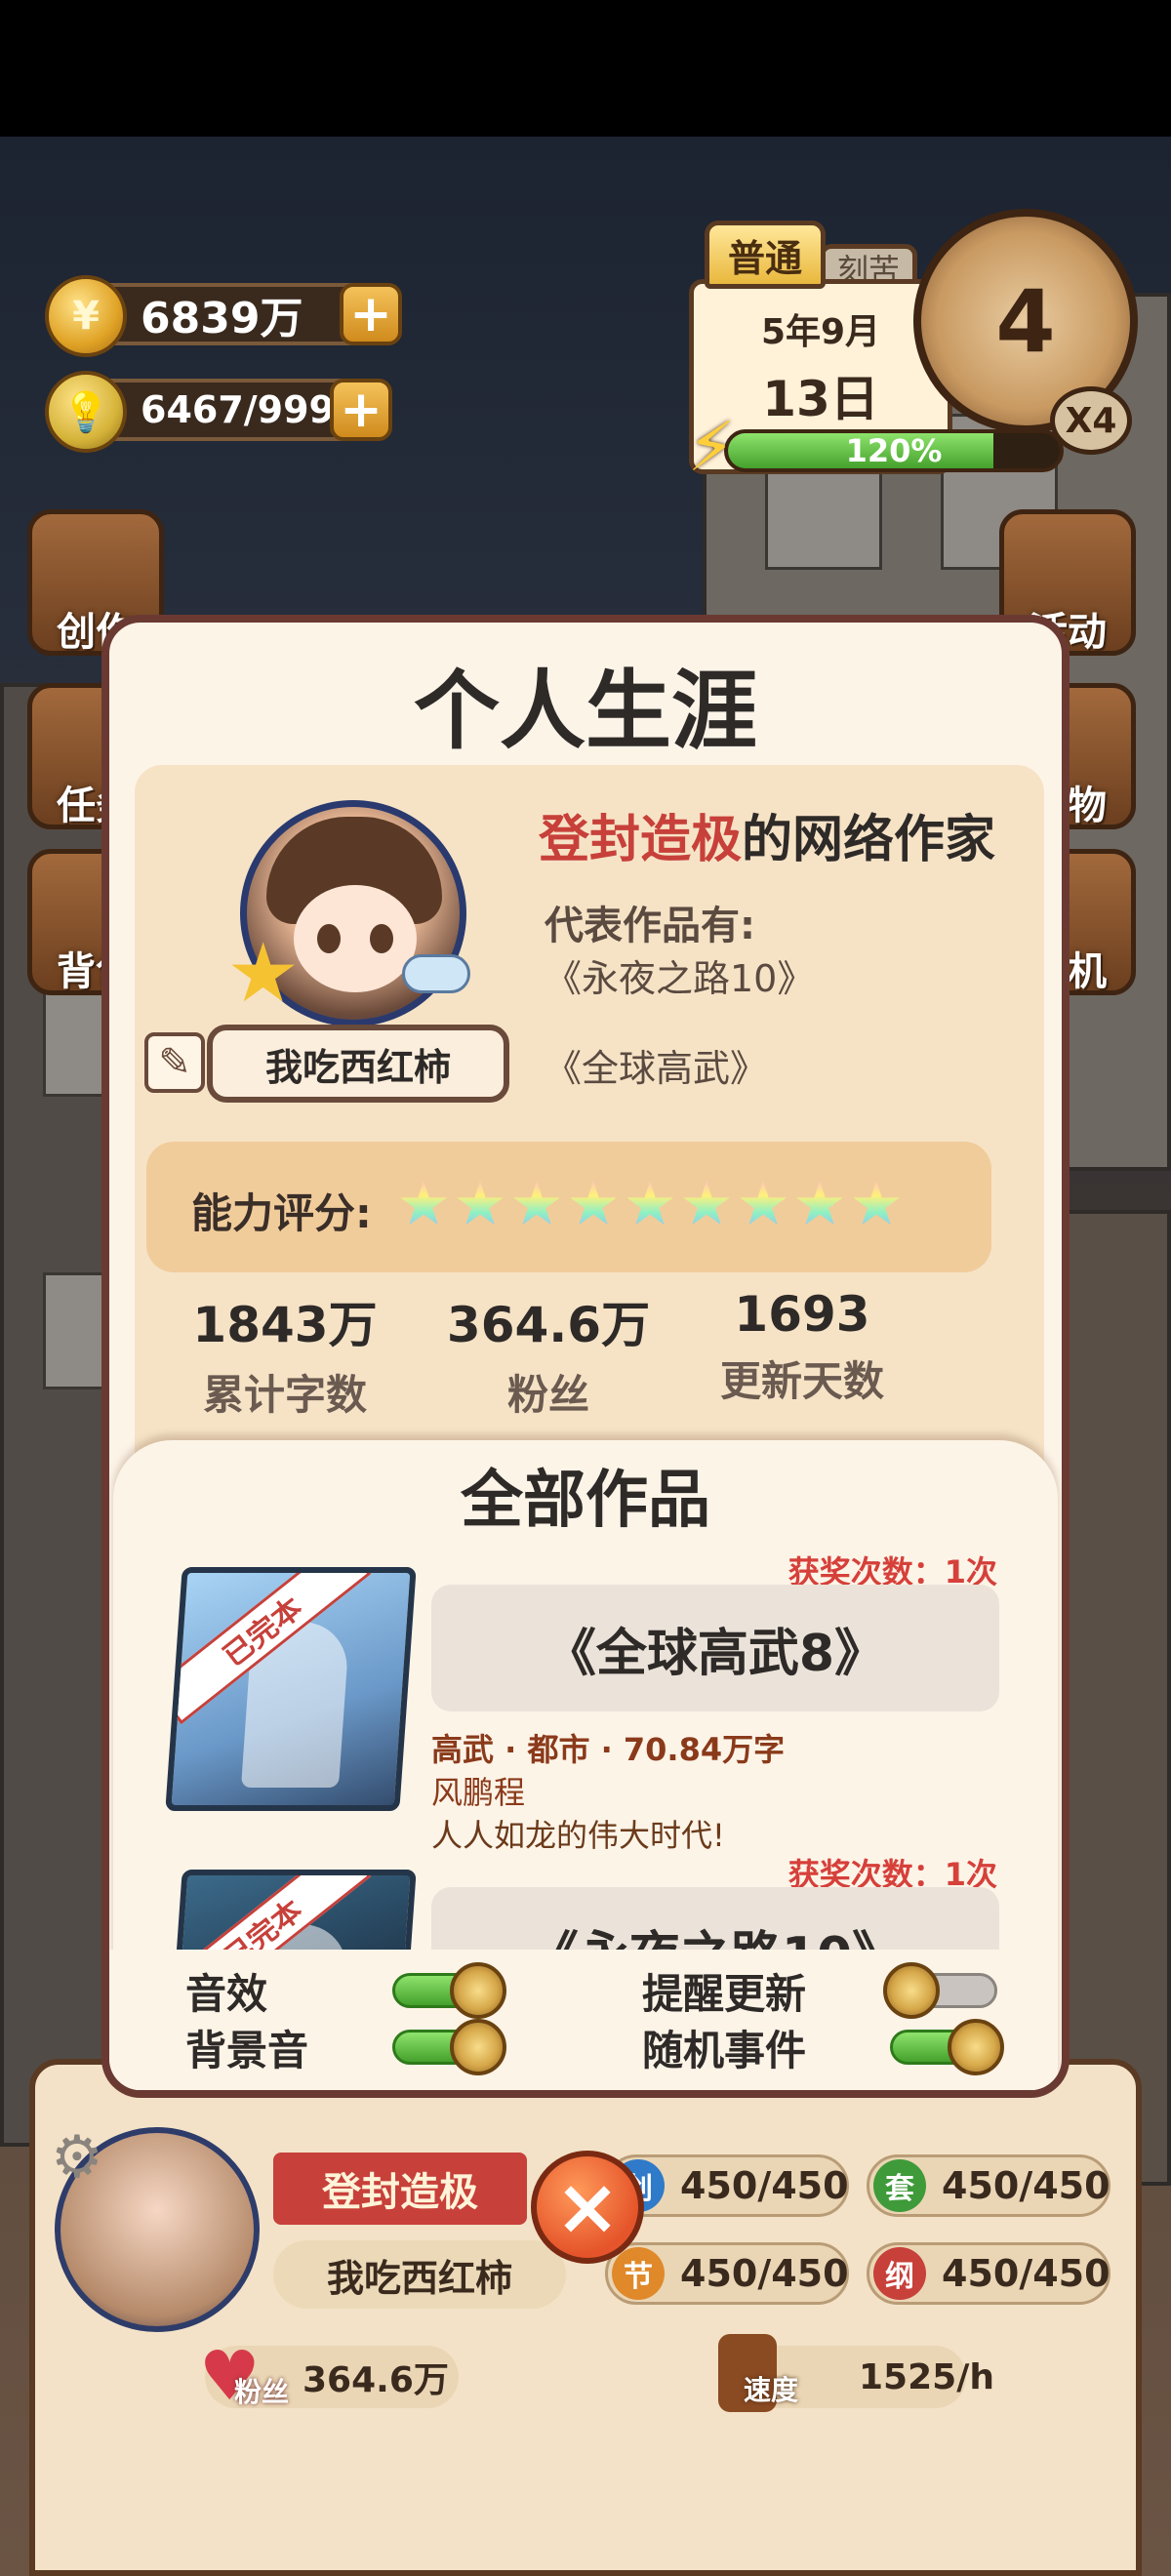  I want to click on add-energy-button: +, so click(361, 410).